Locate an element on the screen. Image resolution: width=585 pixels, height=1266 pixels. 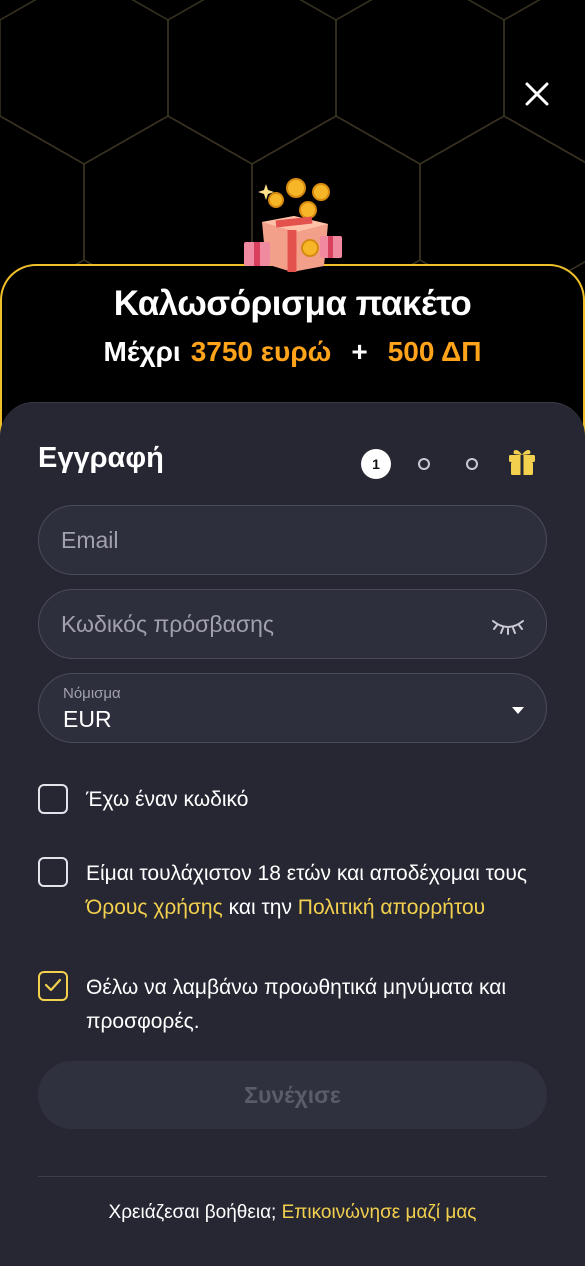
promo-code-label: Έχω έναν κωδικό is located at coordinates (167, 799).